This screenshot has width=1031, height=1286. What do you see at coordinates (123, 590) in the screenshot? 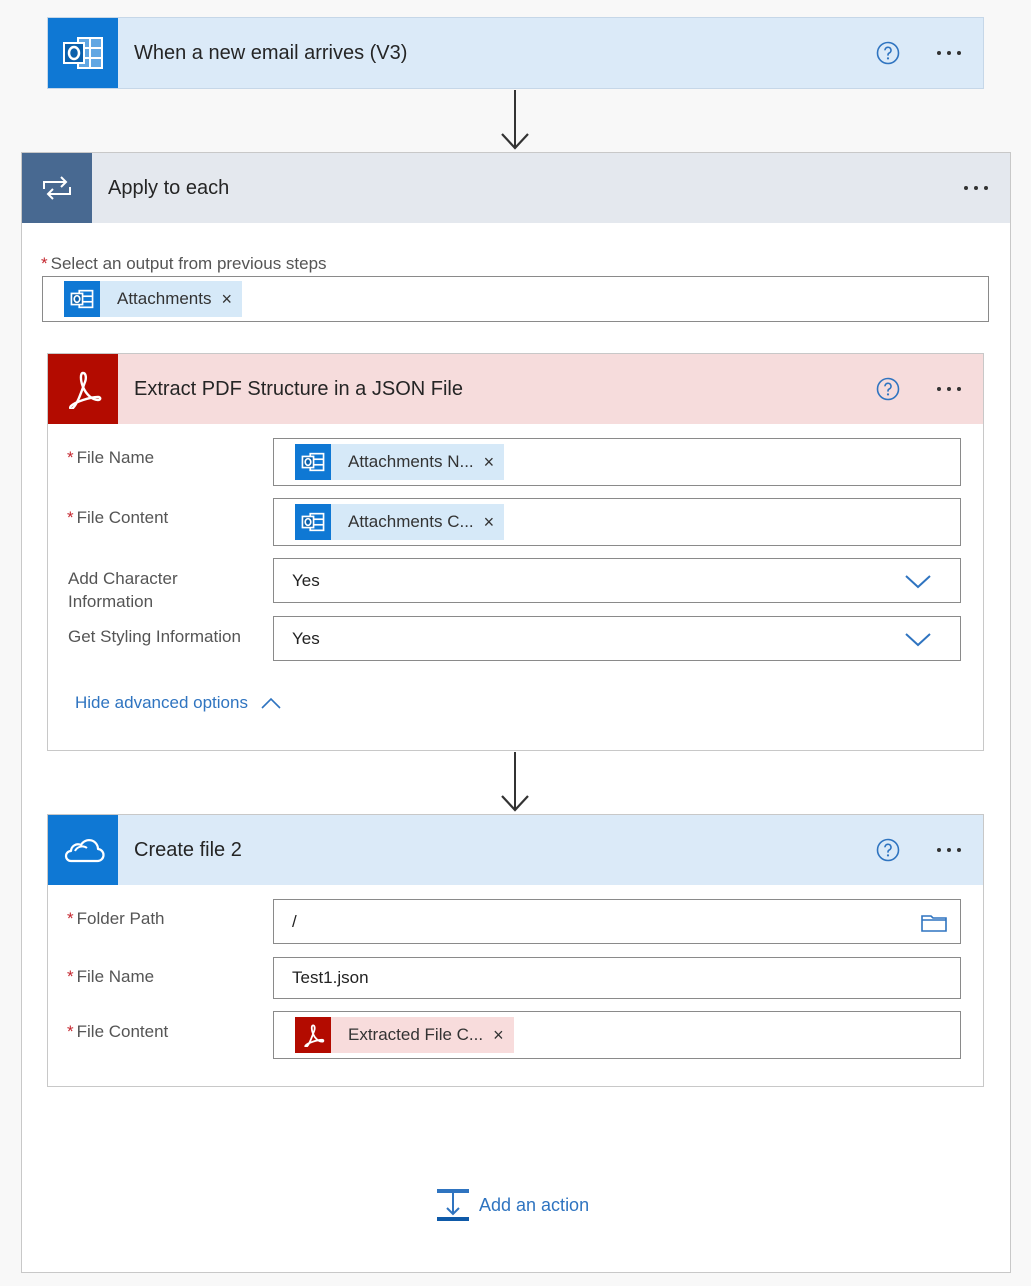
I see `add-character-label: Add Character Information` at bounding box center [123, 590].